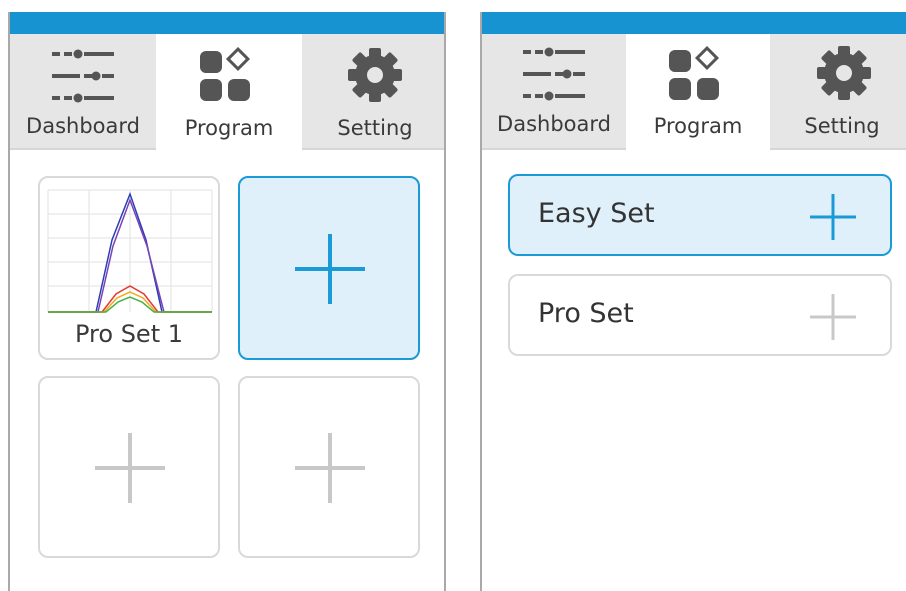 The image size is (906, 591). What do you see at coordinates (596, 213) in the screenshot?
I see `easy-set-label: Easy Set` at bounding box center [596, 213].